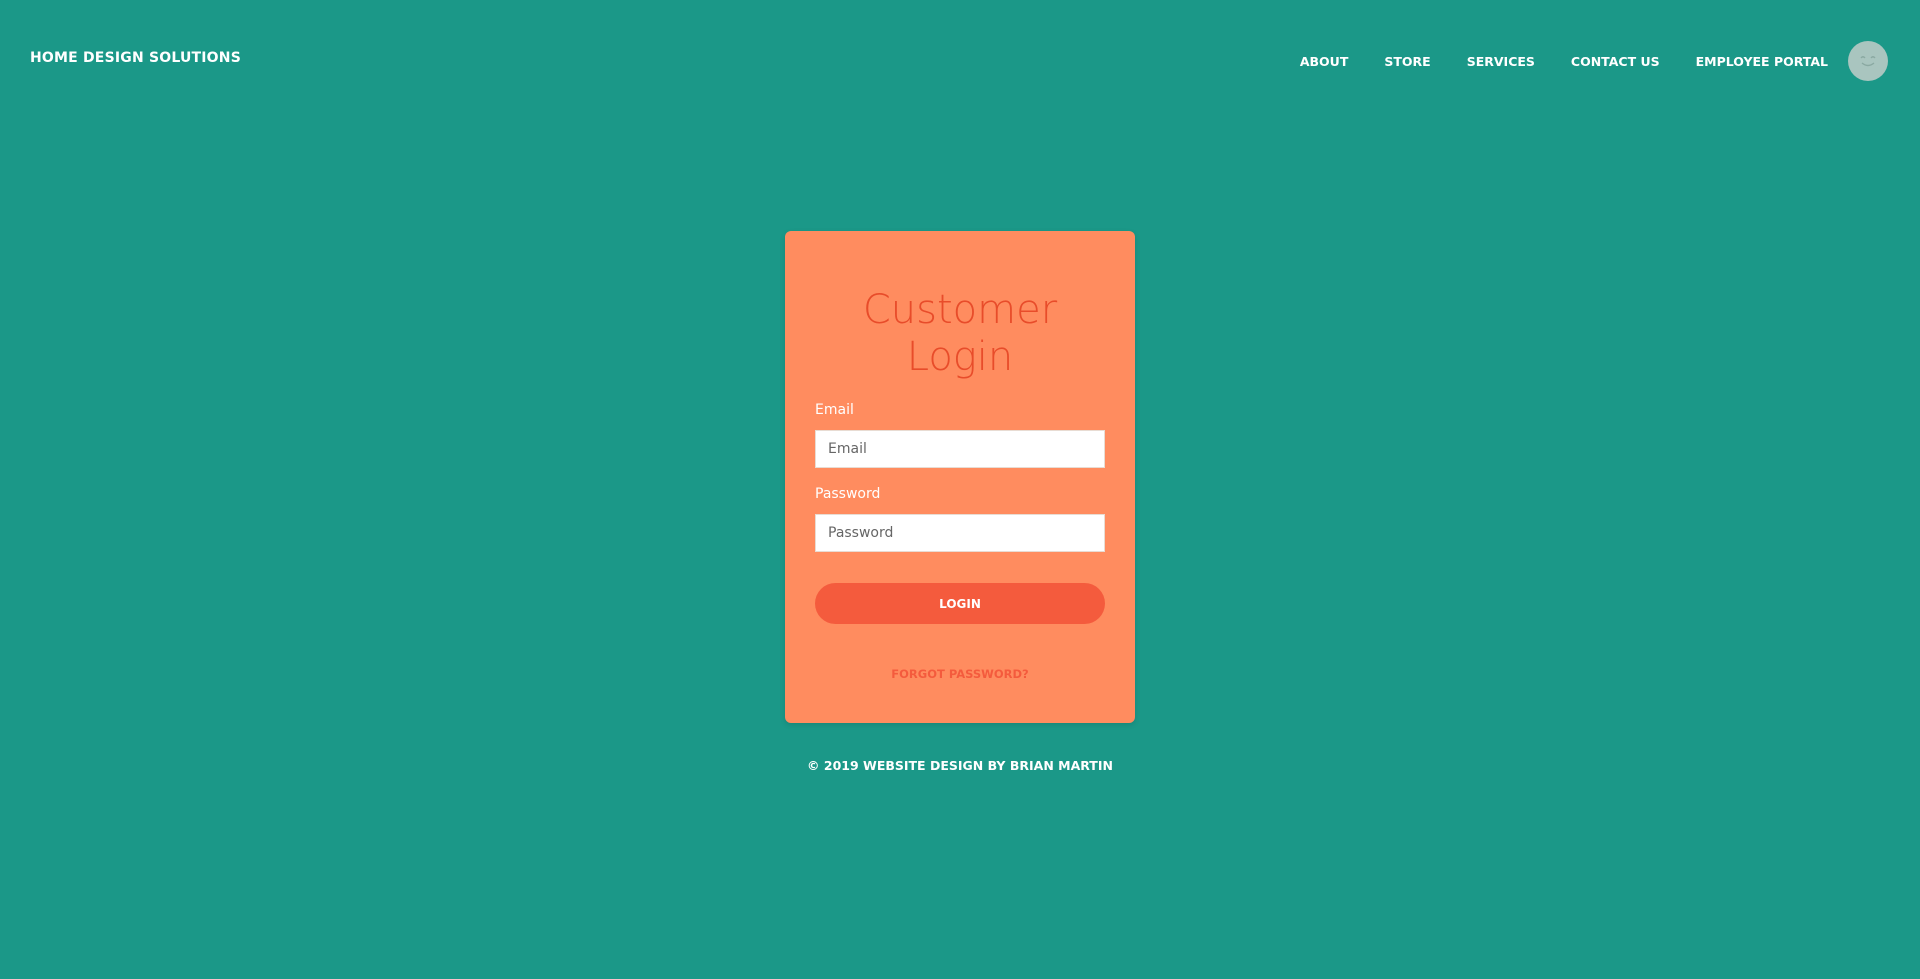  What do you see at coordinates (960, 533) in the screenshot?
I see `password-field` at bounding box center [960, 533].